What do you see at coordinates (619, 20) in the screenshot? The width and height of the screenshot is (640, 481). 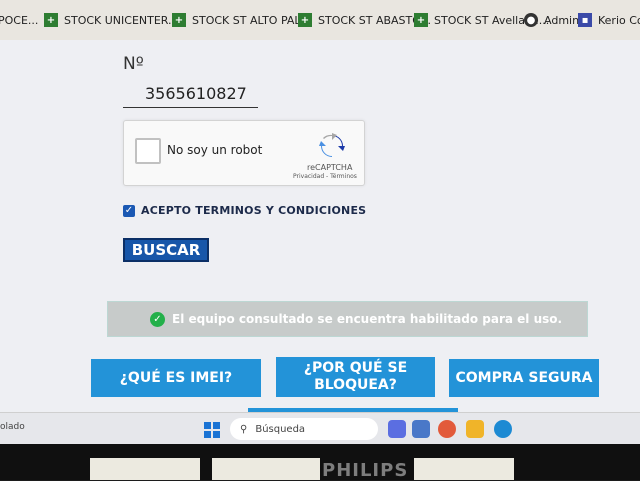 I see `bookmark-label: Kerio Conne` at bounding box center [619, 20].